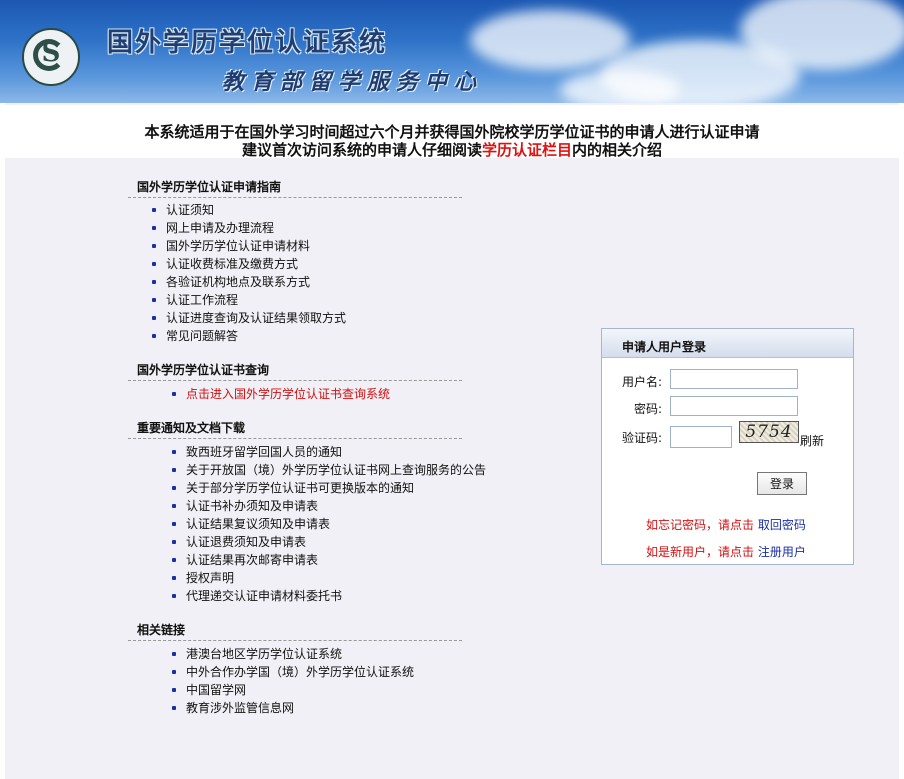 Image resolution: width=904 pixels, height=779 pixels. Describe the element at coordinates (264, 452) in the screenshot. I see `list-item-link: 致西班牙留学回国人员的通知` at that location.